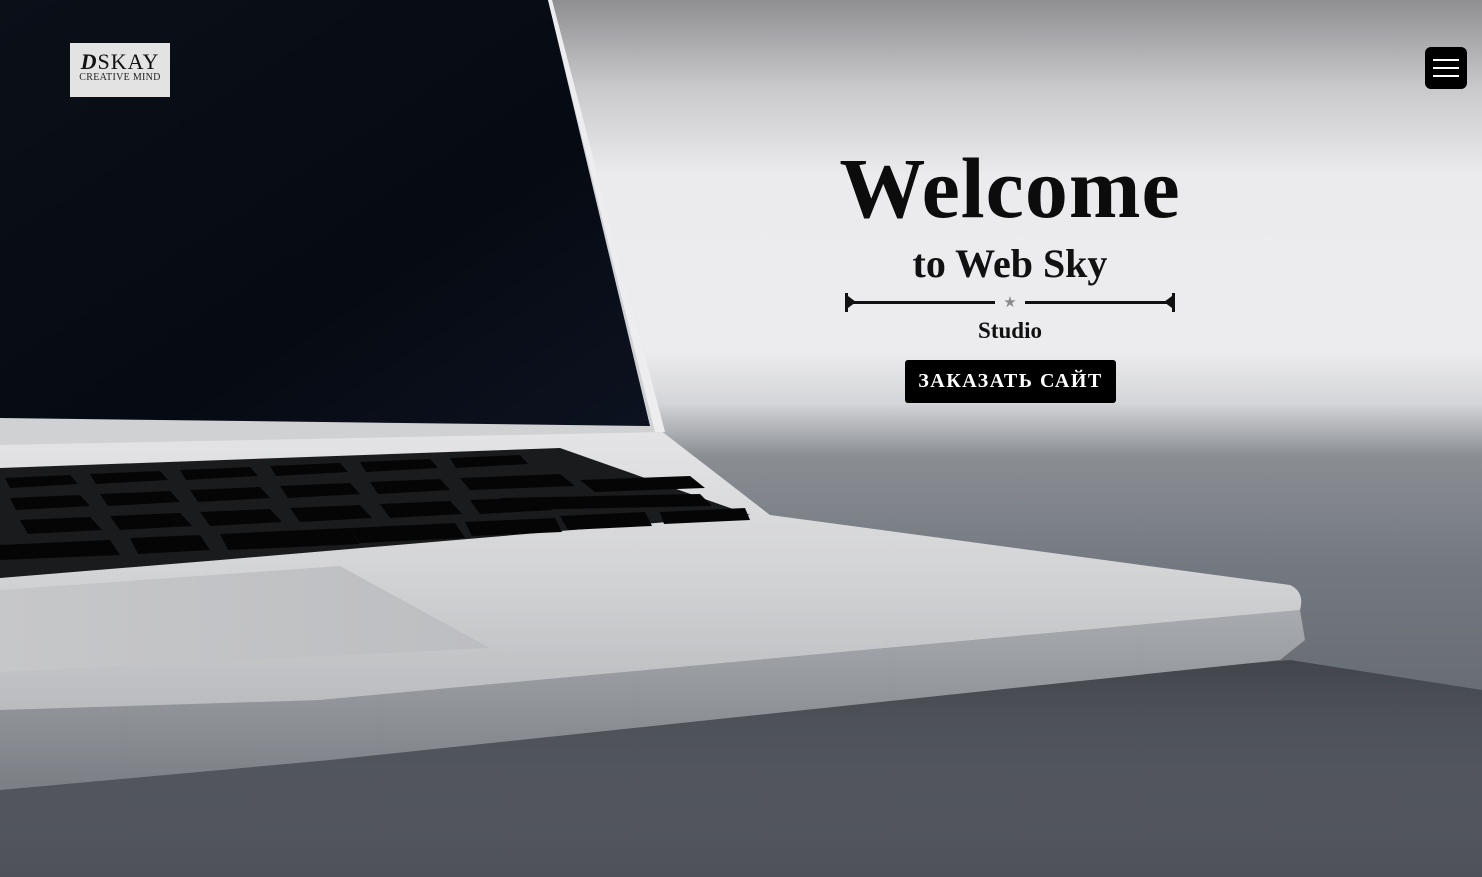  What do you see at coordinates (921, 302) in the screenshot?
I see `divider-left-line` at bounding box center [921, 302].